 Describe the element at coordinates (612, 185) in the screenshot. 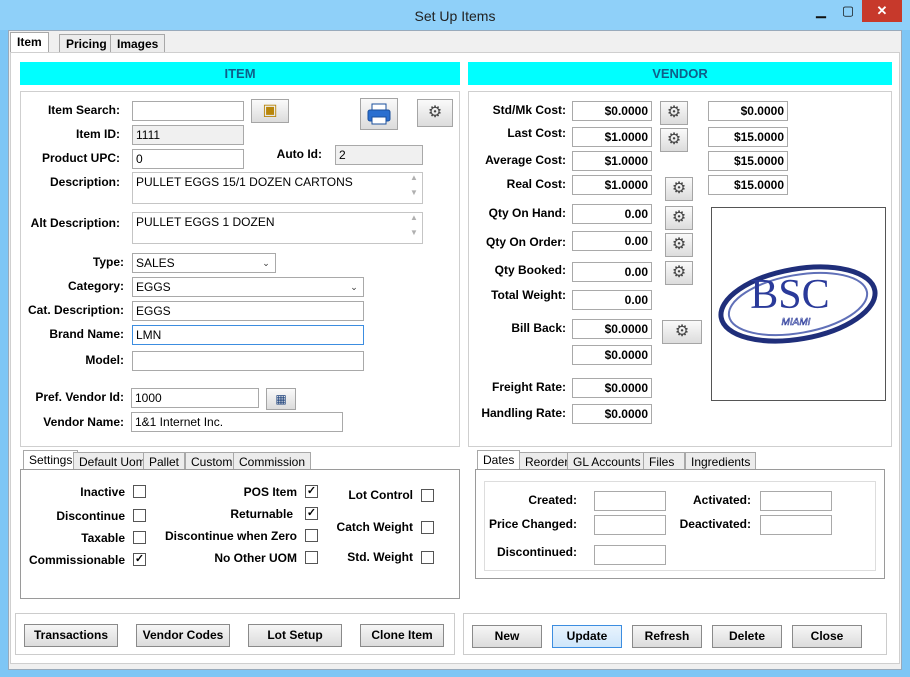

I see `real-cost-field: $1.0000` at that location.